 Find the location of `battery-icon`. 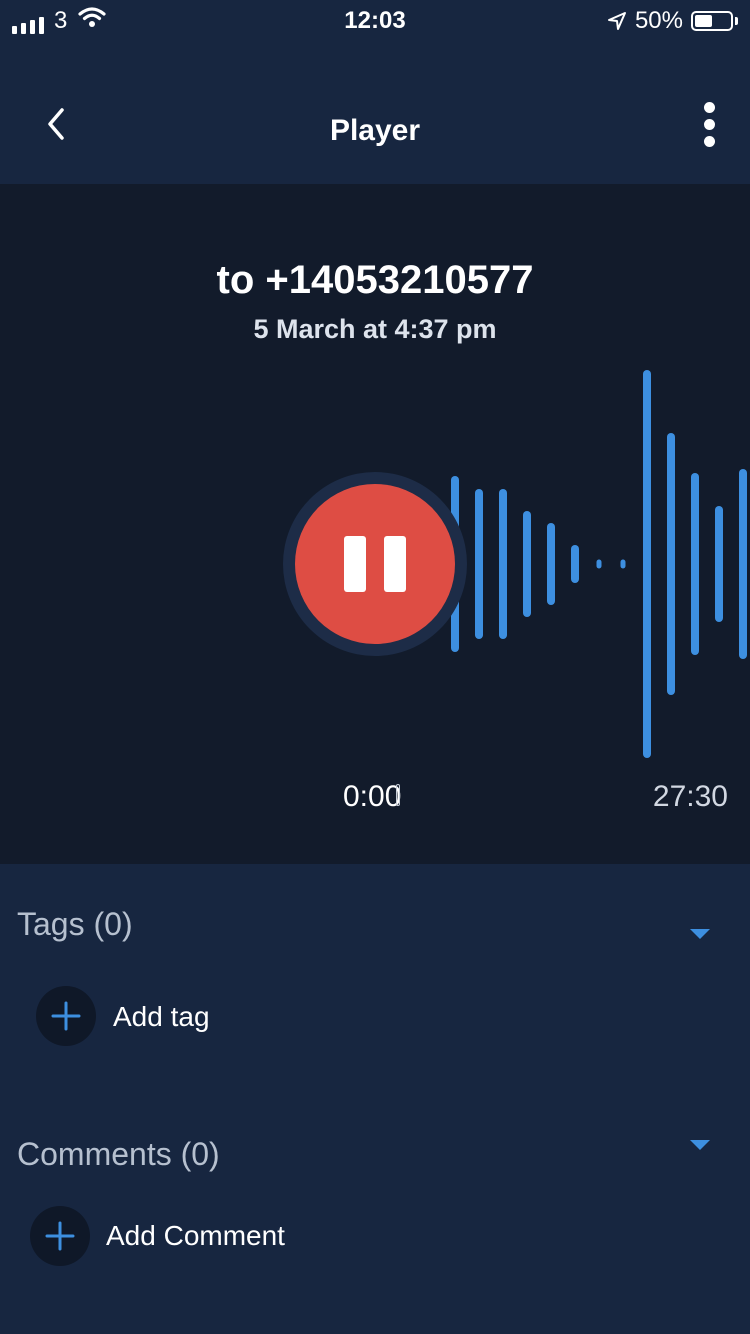

battery-icon is located at coordinates (712, 21).